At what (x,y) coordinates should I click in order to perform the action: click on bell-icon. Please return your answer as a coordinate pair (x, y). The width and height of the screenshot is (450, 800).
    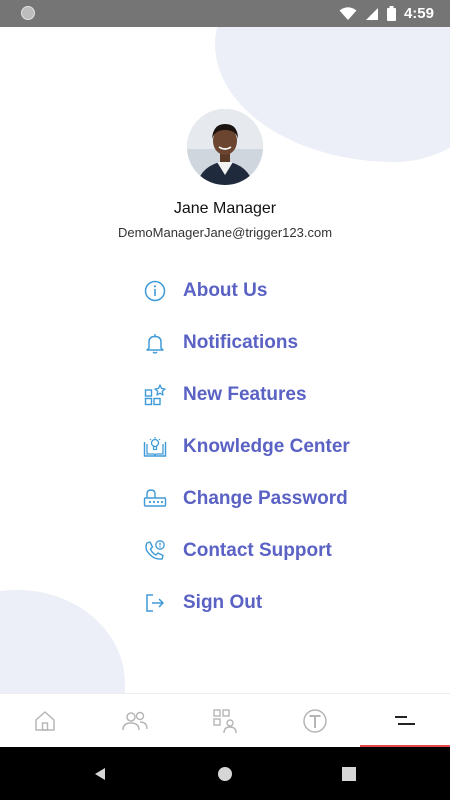
    Looking at the image, I should click on (155, 343).